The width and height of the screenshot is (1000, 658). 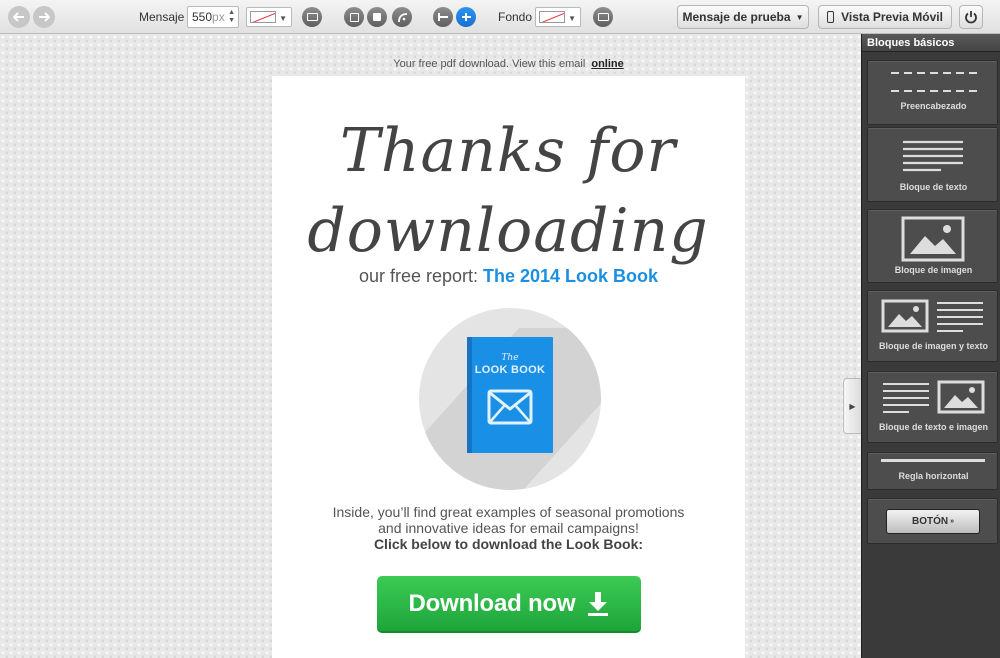 I want to click on chevron-right-icon: ▶, so click(x=852, y=406).